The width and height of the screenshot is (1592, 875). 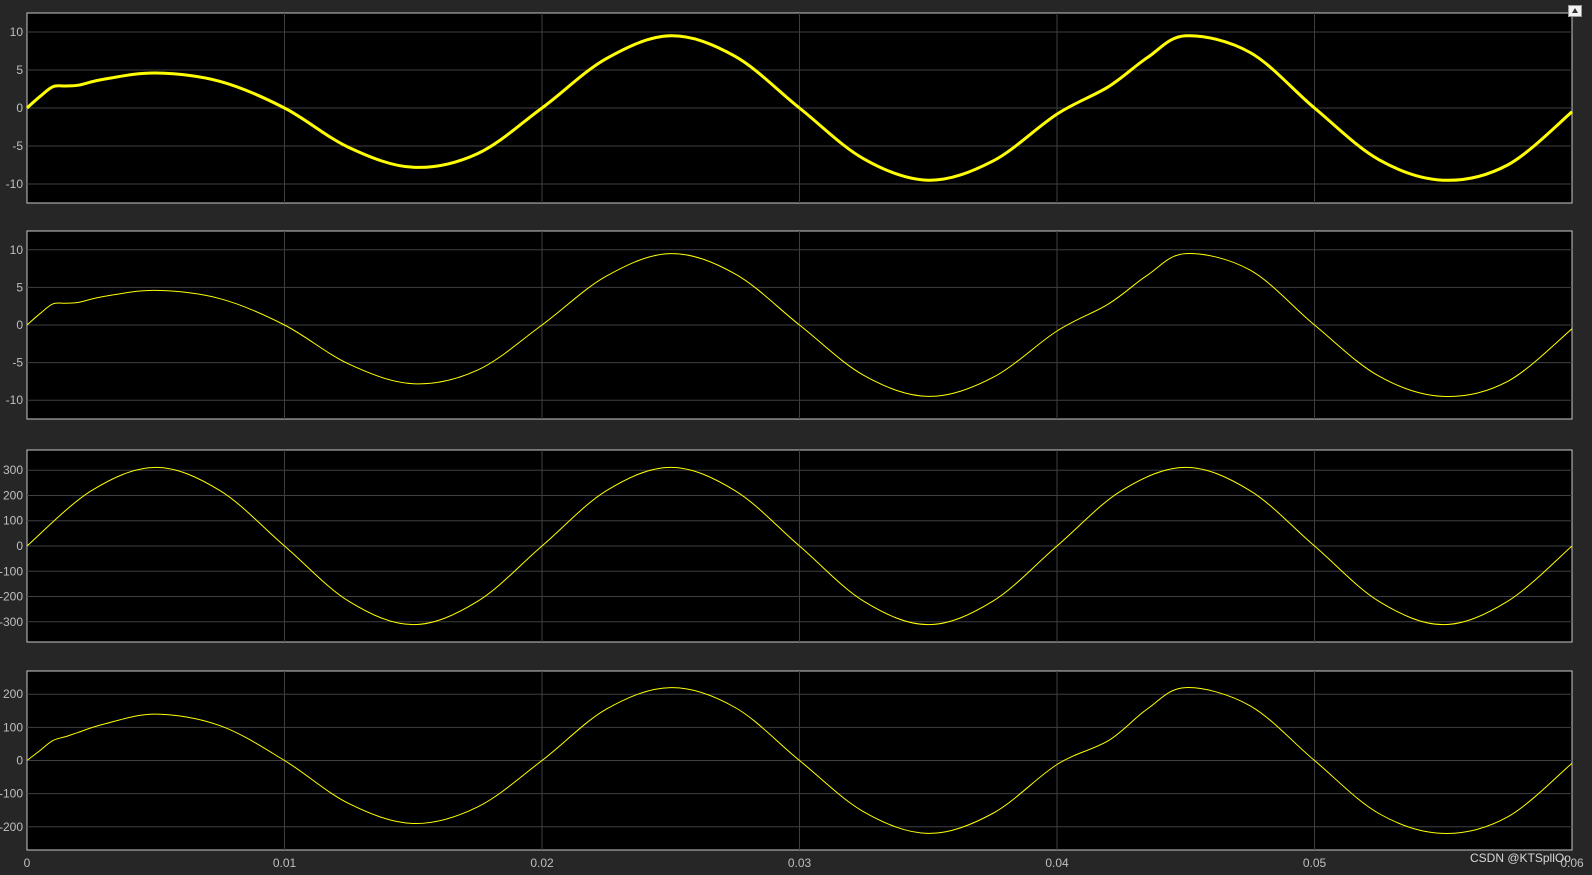 I want to click on undock-icon, so click(x=1575, y=11).